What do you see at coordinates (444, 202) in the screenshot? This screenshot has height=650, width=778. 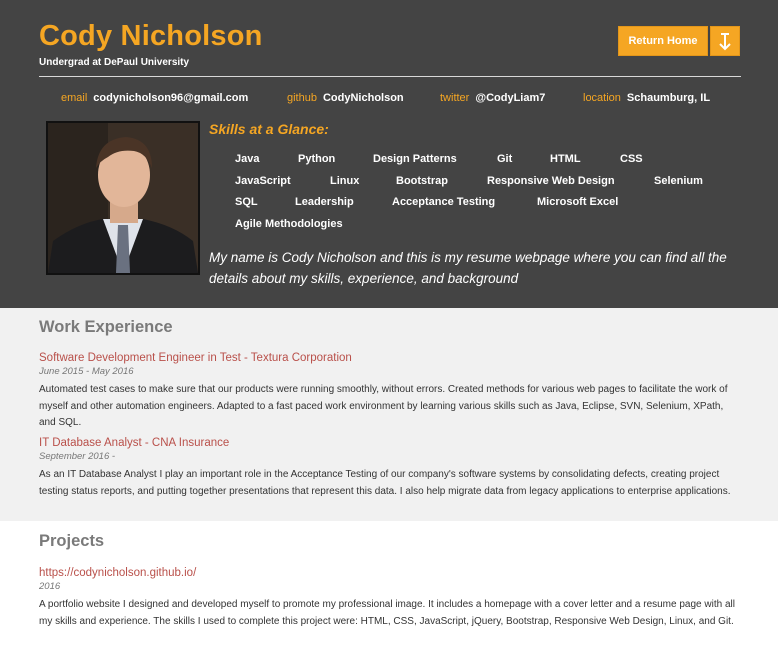 I see `skill-item: Acceptance Testing` at bounding box center [444, 202].